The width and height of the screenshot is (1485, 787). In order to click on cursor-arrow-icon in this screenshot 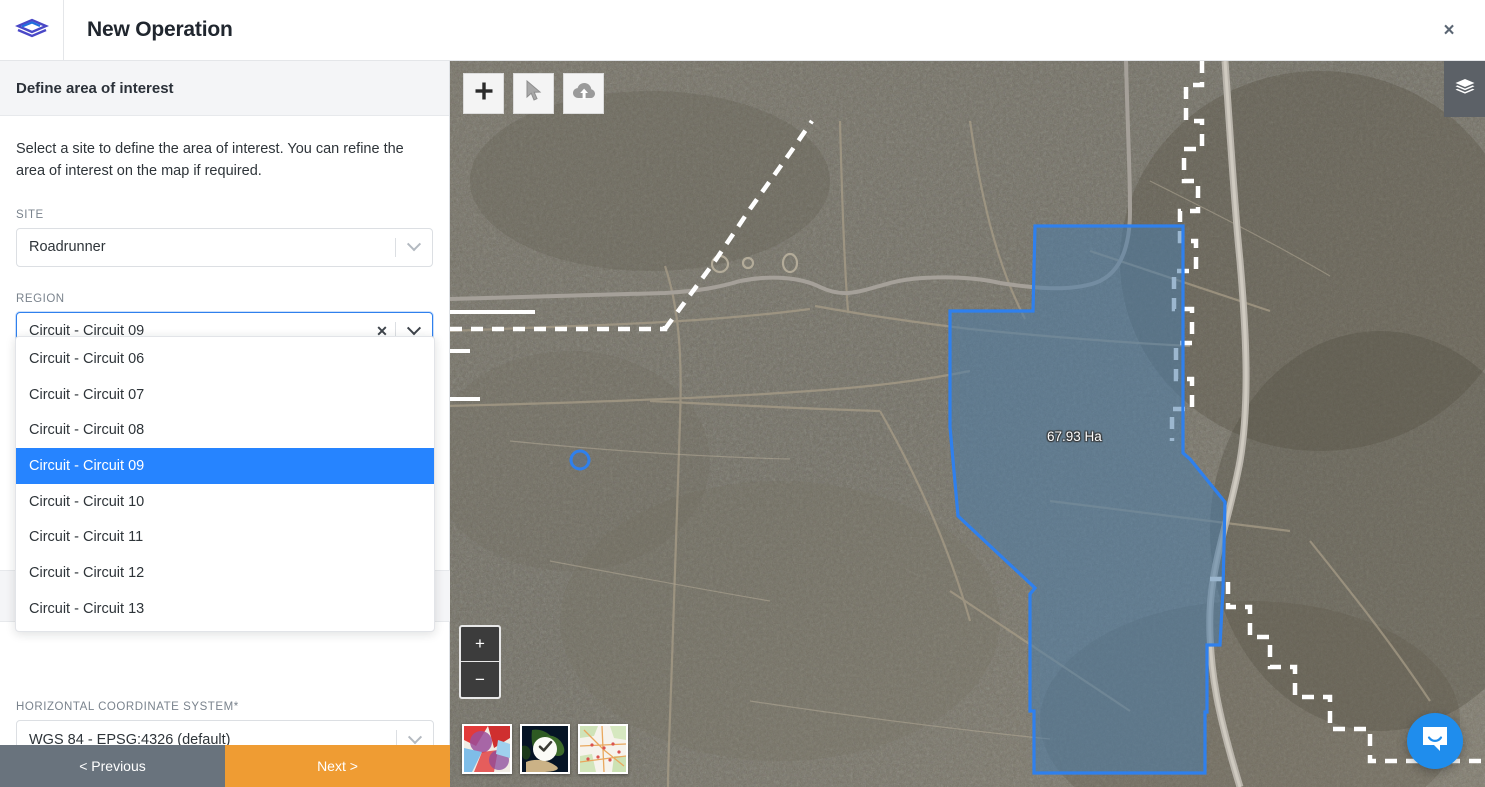, I will do `click(534, 93)`.